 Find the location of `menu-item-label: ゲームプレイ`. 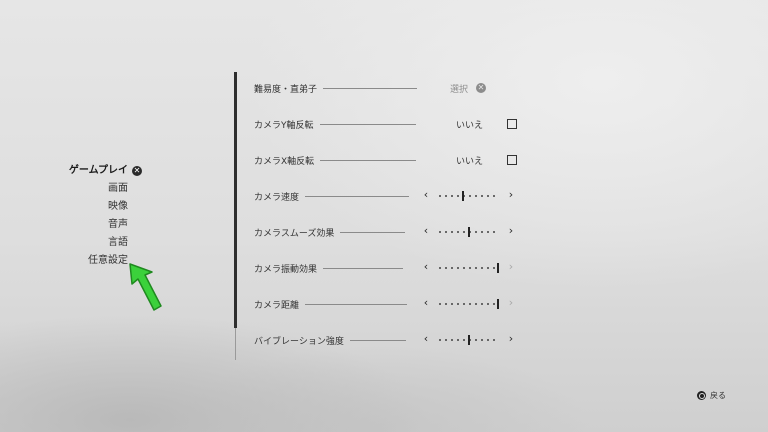

menu-item-label: ゲームプレイ is located at coordinates (98, 170).